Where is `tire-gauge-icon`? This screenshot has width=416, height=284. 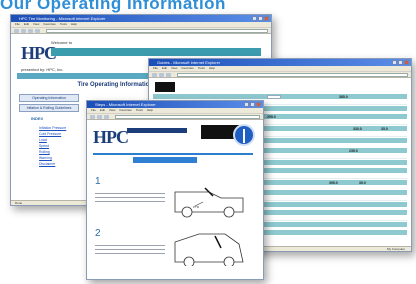 tire-gauge-icon is located at coordinates (244, 135).